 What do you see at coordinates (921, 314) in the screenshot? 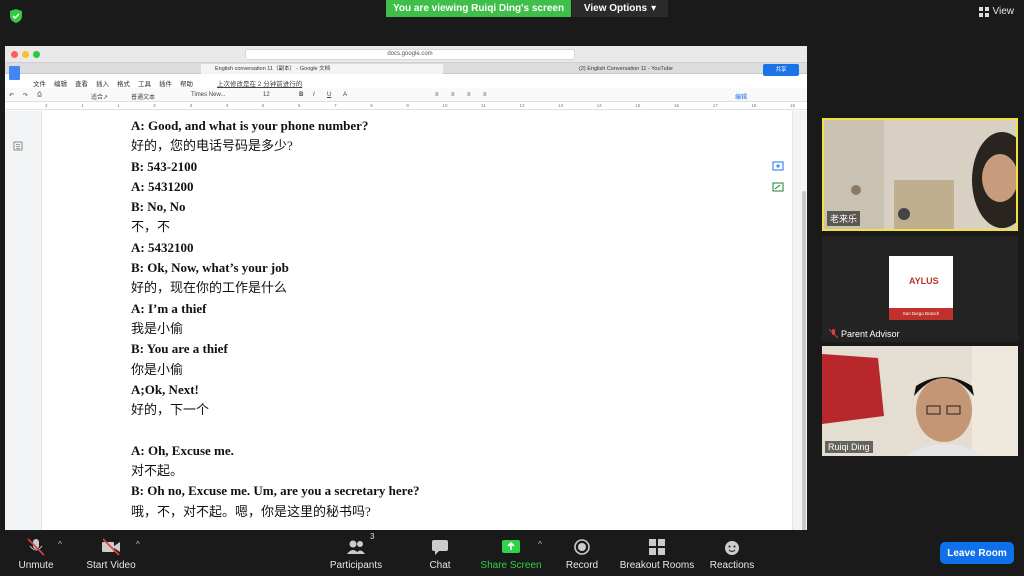
I see `aylus-branch: San Diego Branch` at bounding box center [921, 314].